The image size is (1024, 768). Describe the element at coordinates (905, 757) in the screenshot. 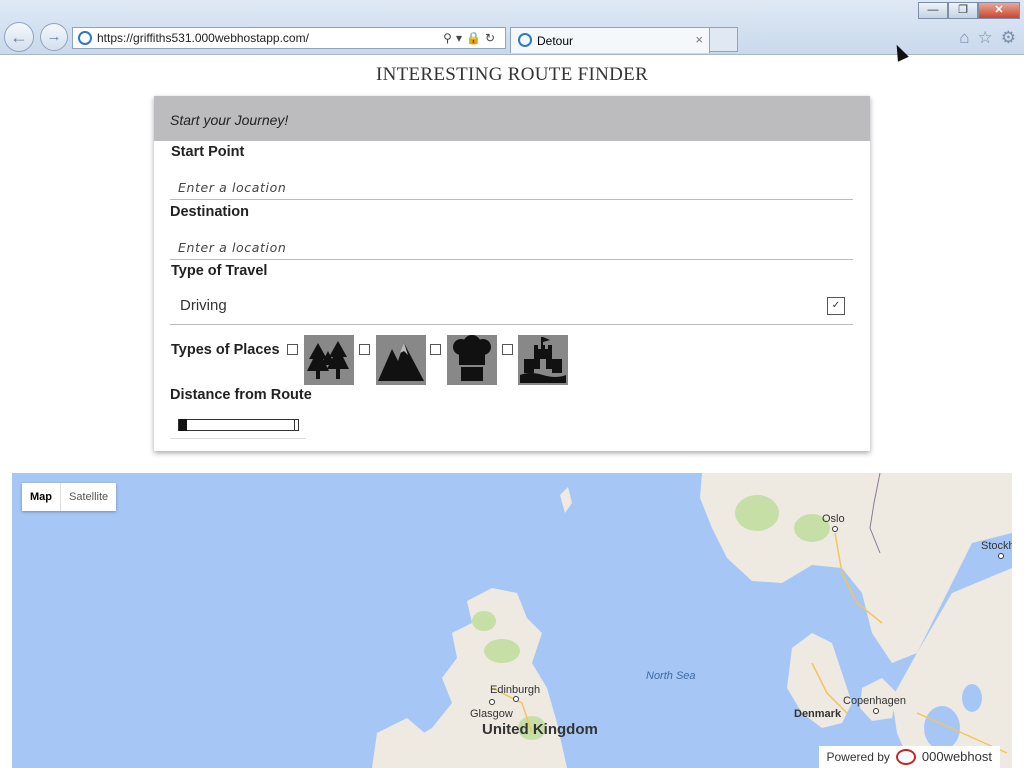

I see `webhost-logo-icon` at that location.